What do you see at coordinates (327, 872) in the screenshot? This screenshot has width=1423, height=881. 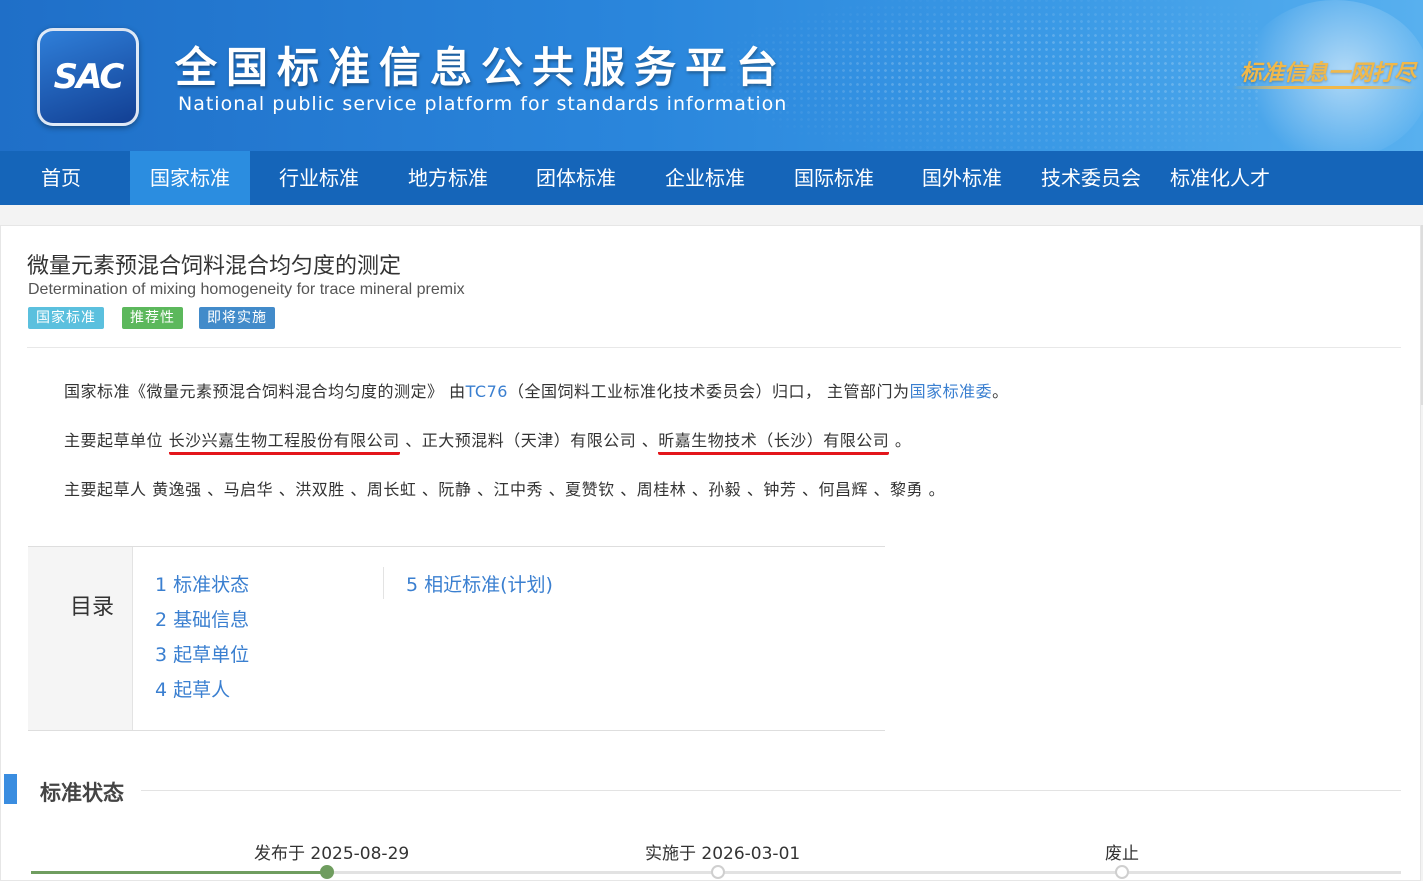 I see `timeline-dot-published` at bounding box center [327, 872].